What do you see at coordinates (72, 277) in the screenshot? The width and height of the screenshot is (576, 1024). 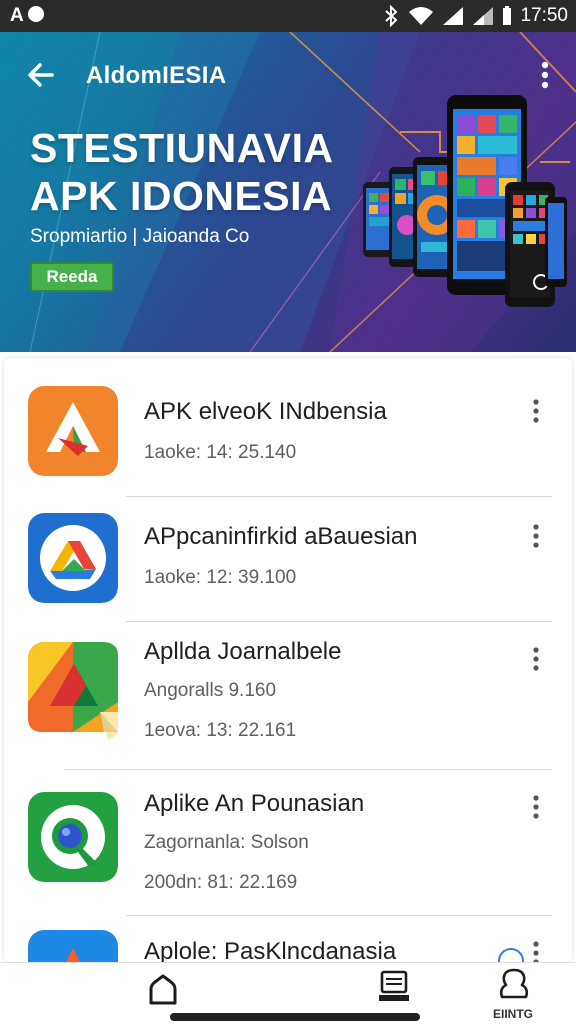 I see `hero-badge-button: Reeda` at bounding box center [72, 277].